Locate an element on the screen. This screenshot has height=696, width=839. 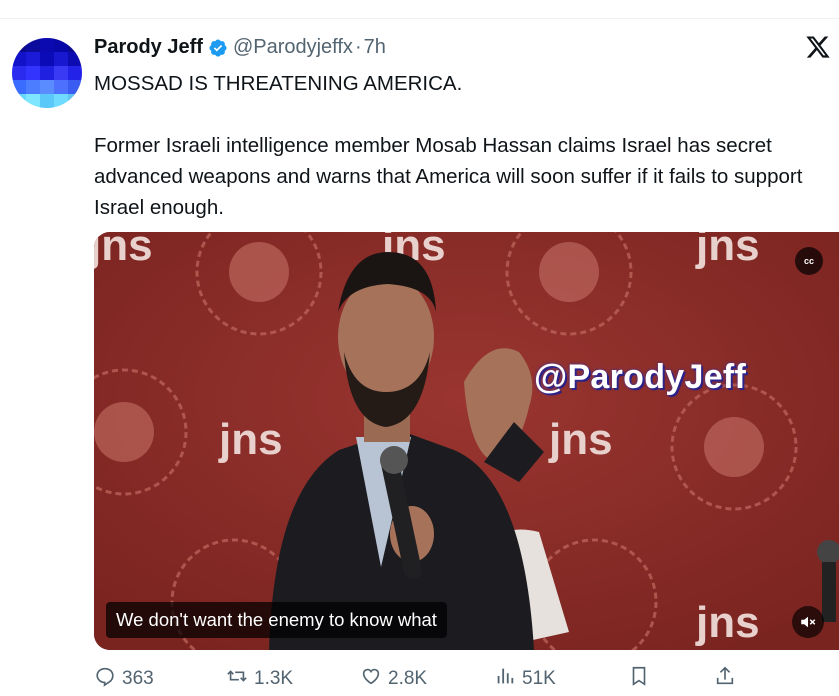
tweet-time: 7h is located at coordinates (375, 47).